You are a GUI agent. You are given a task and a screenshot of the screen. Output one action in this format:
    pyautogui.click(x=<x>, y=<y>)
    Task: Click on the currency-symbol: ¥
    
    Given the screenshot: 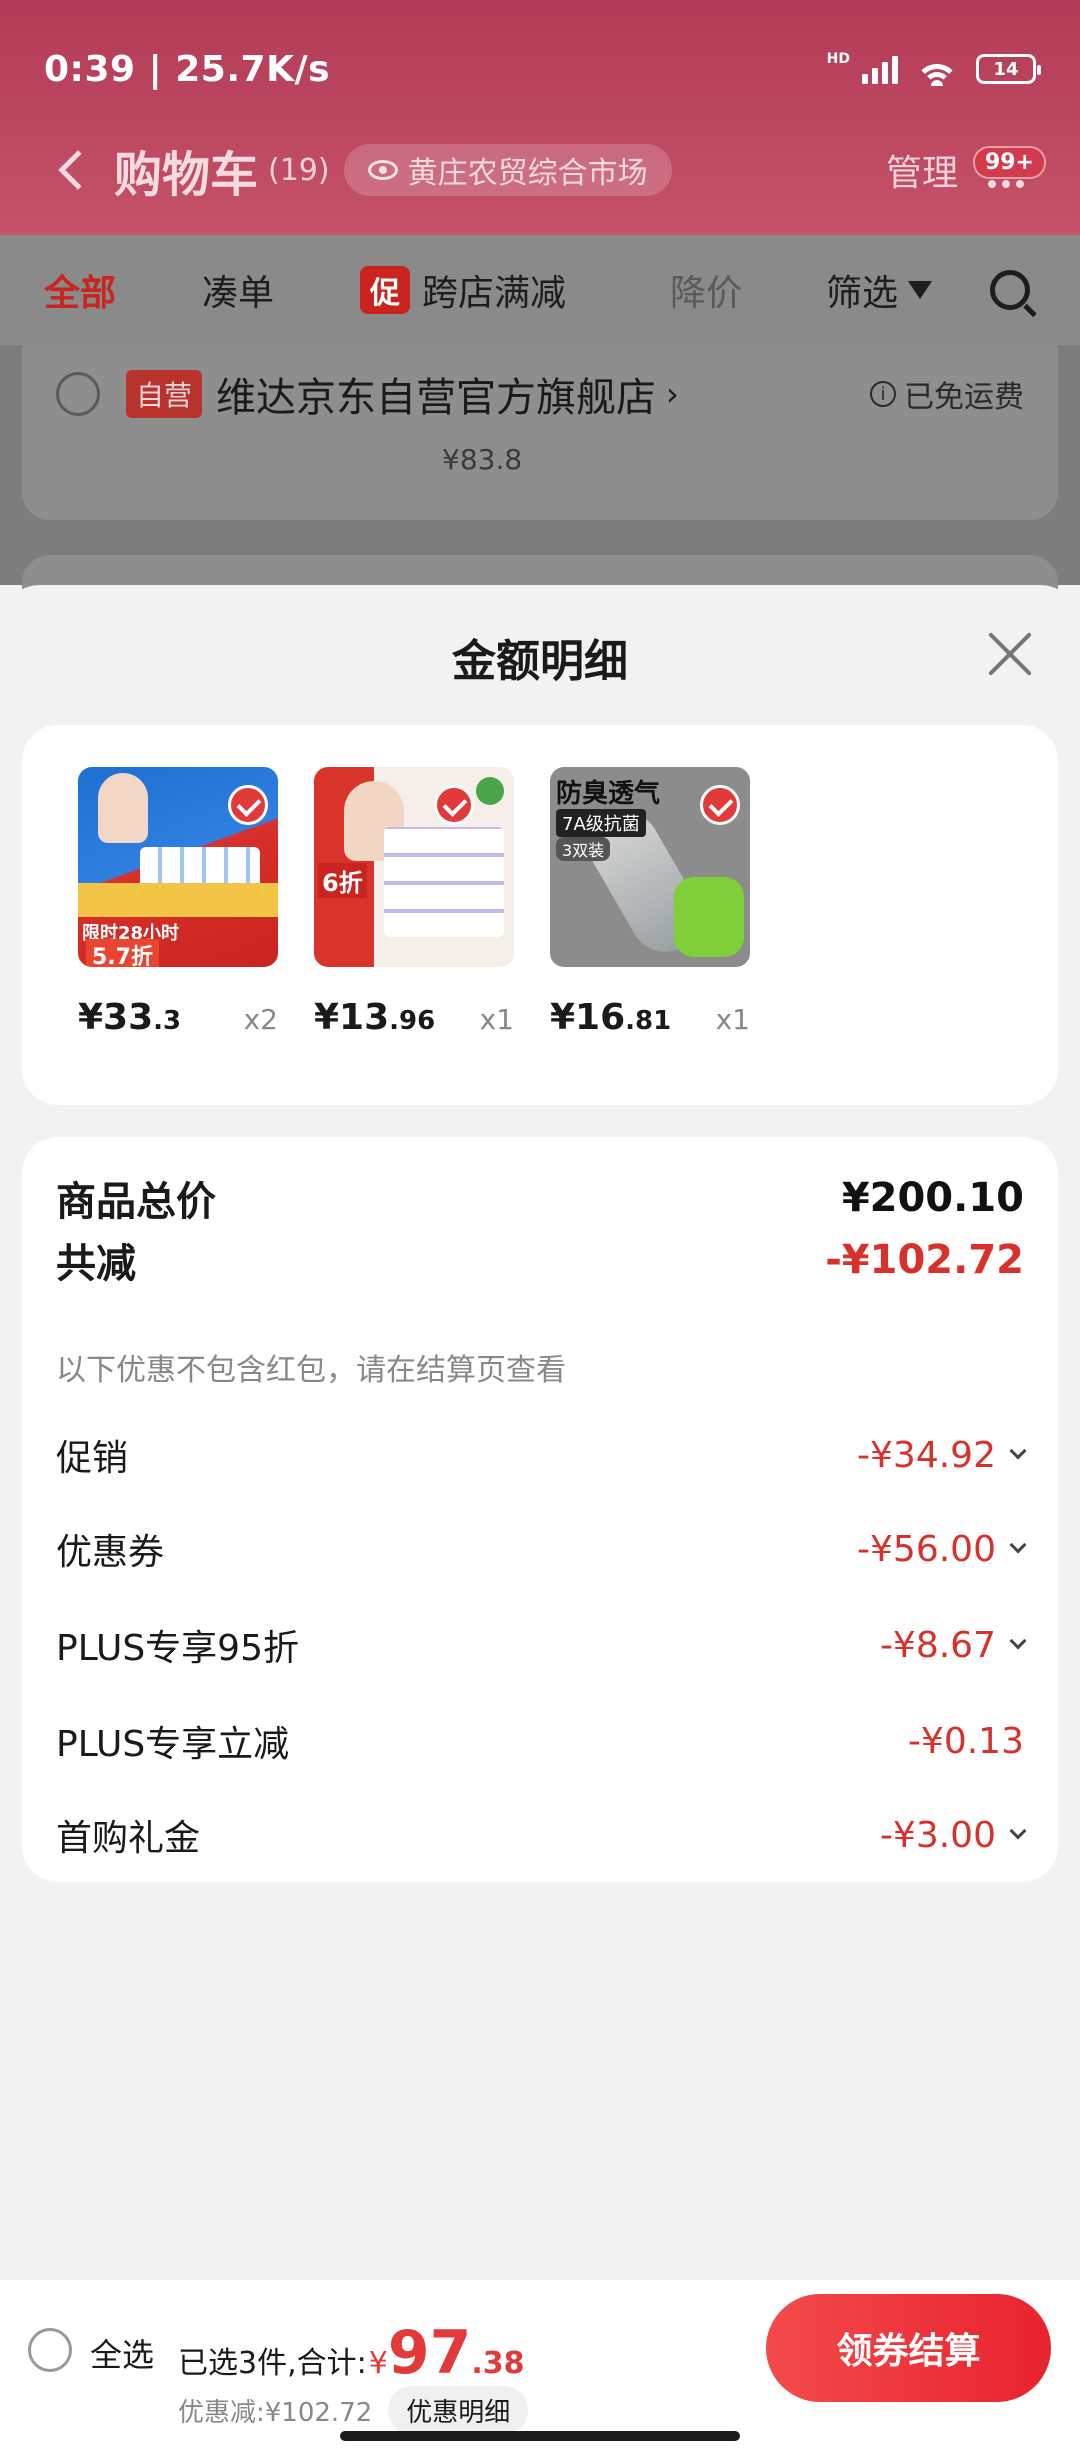 What is the action you would take?
    pyautogui.click(x=378, y=2363)
    